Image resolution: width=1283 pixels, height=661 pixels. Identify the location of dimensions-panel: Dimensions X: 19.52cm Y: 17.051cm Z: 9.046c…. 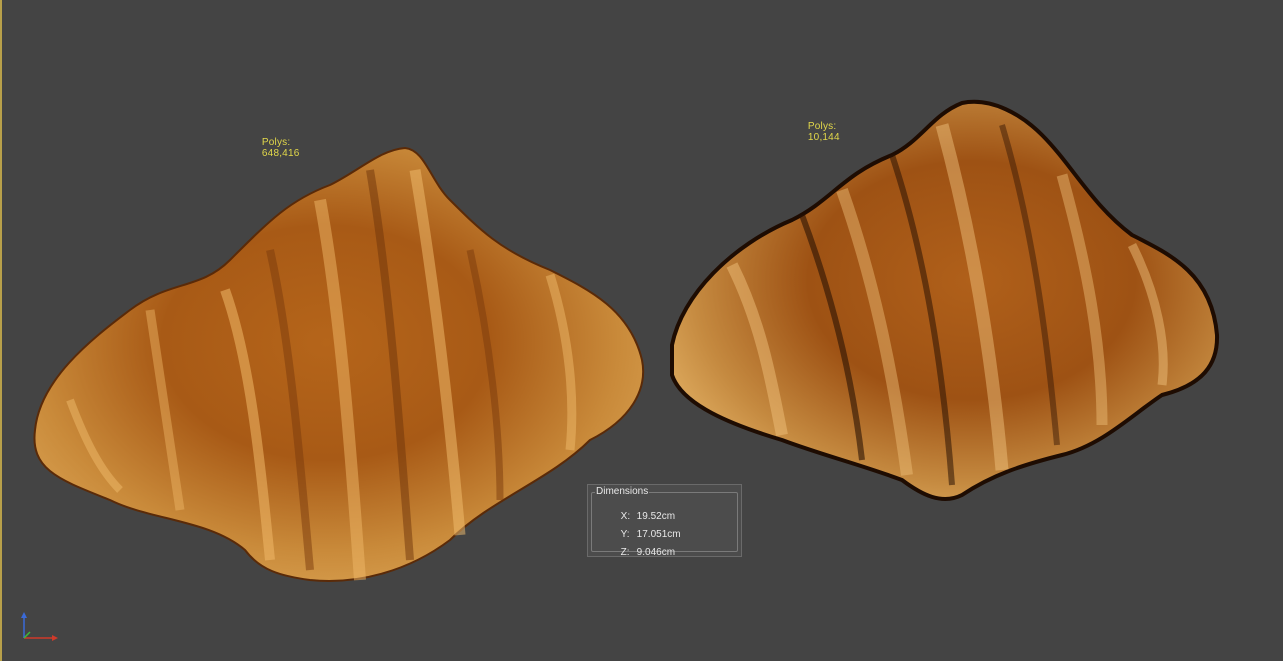
(664, 521).